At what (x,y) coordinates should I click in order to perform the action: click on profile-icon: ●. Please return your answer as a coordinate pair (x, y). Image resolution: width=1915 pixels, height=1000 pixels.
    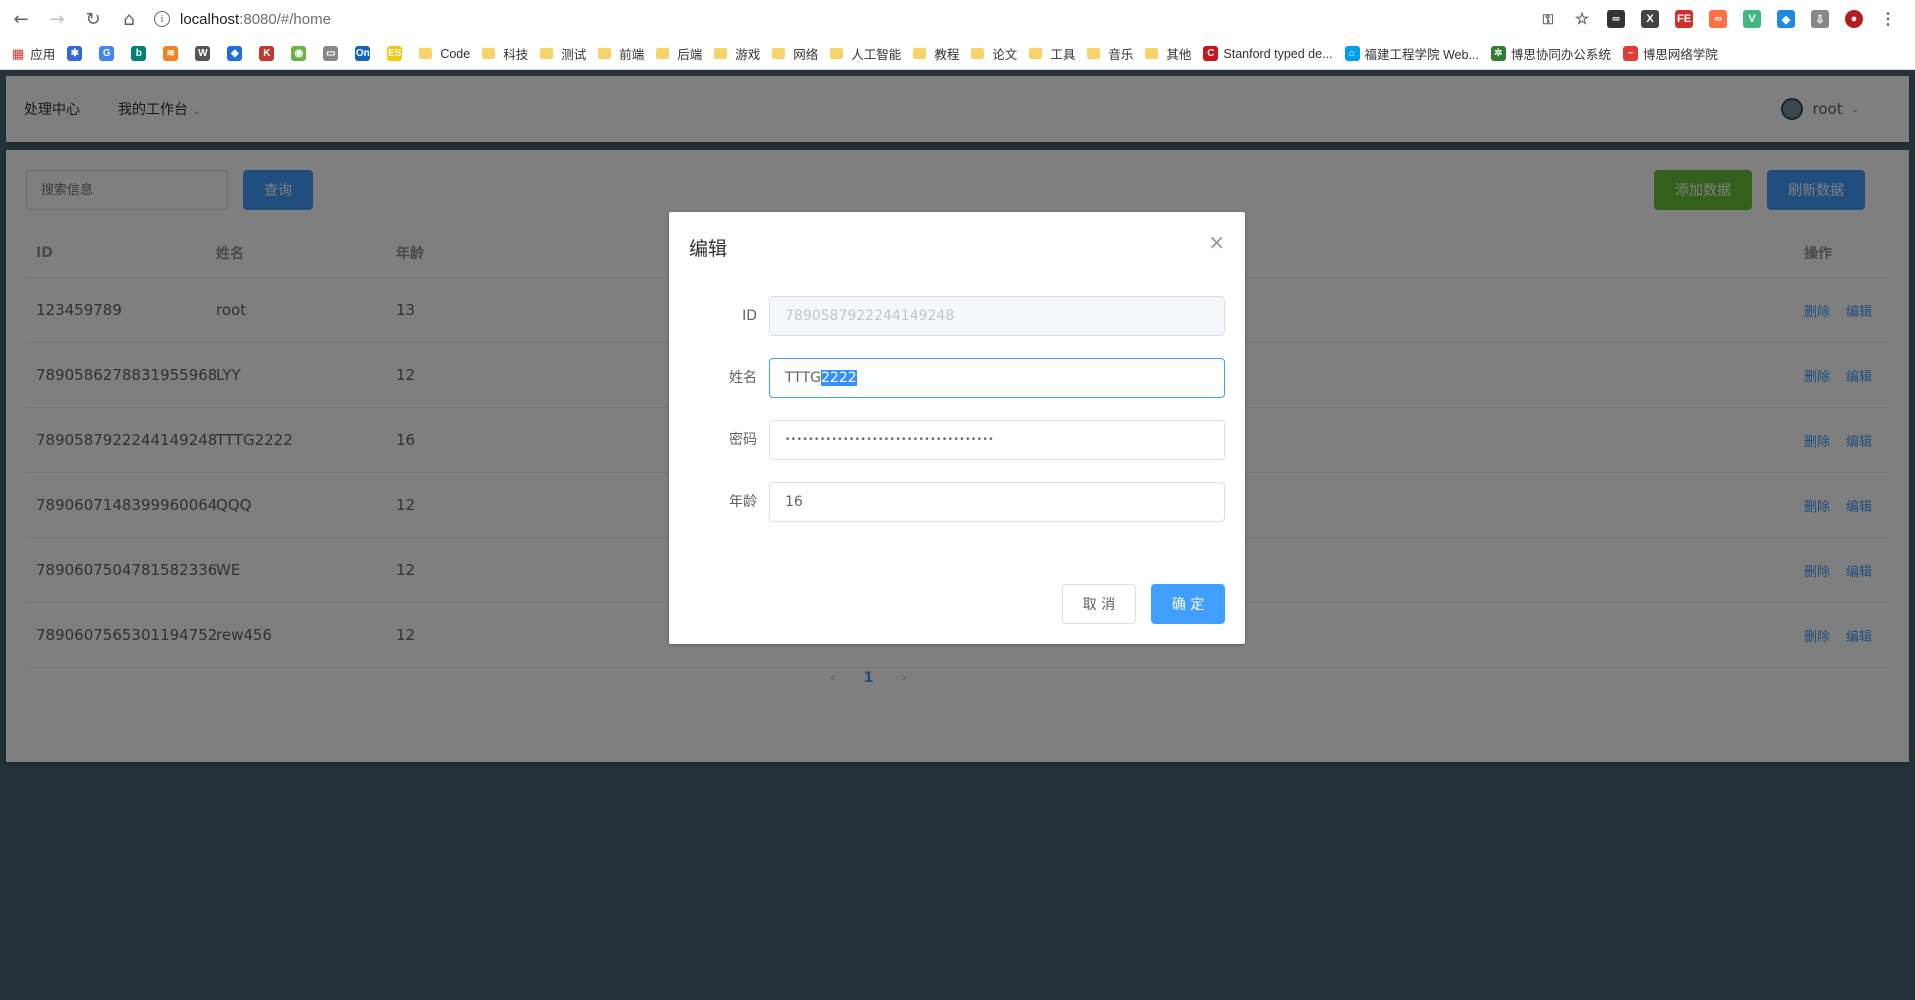
    Looking at the image, I should click on (1854, 19).